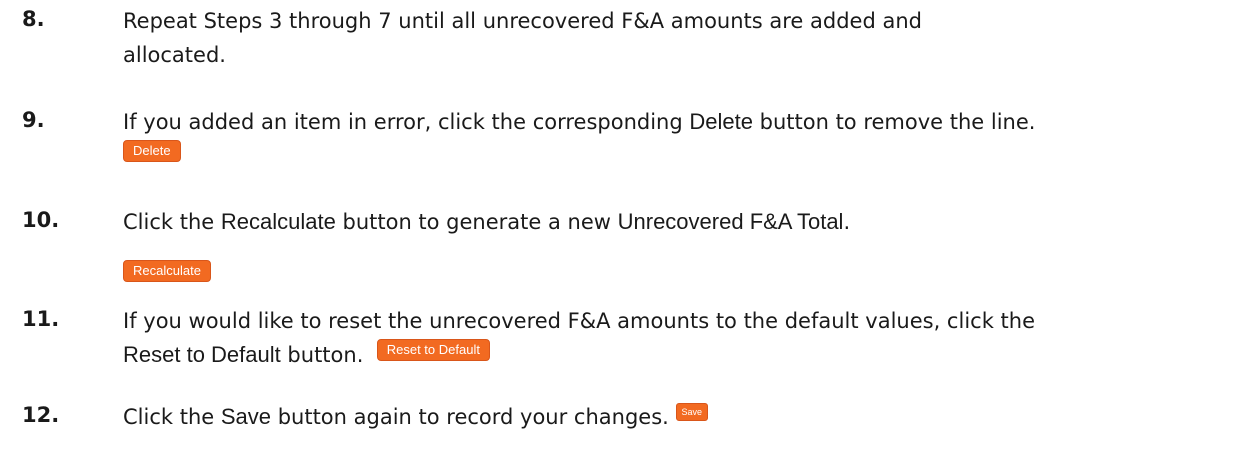 The width and height of the screenshot is (1237, 475). I want to click on reset-to-default-button: Reset to Default, so click(433, 350).